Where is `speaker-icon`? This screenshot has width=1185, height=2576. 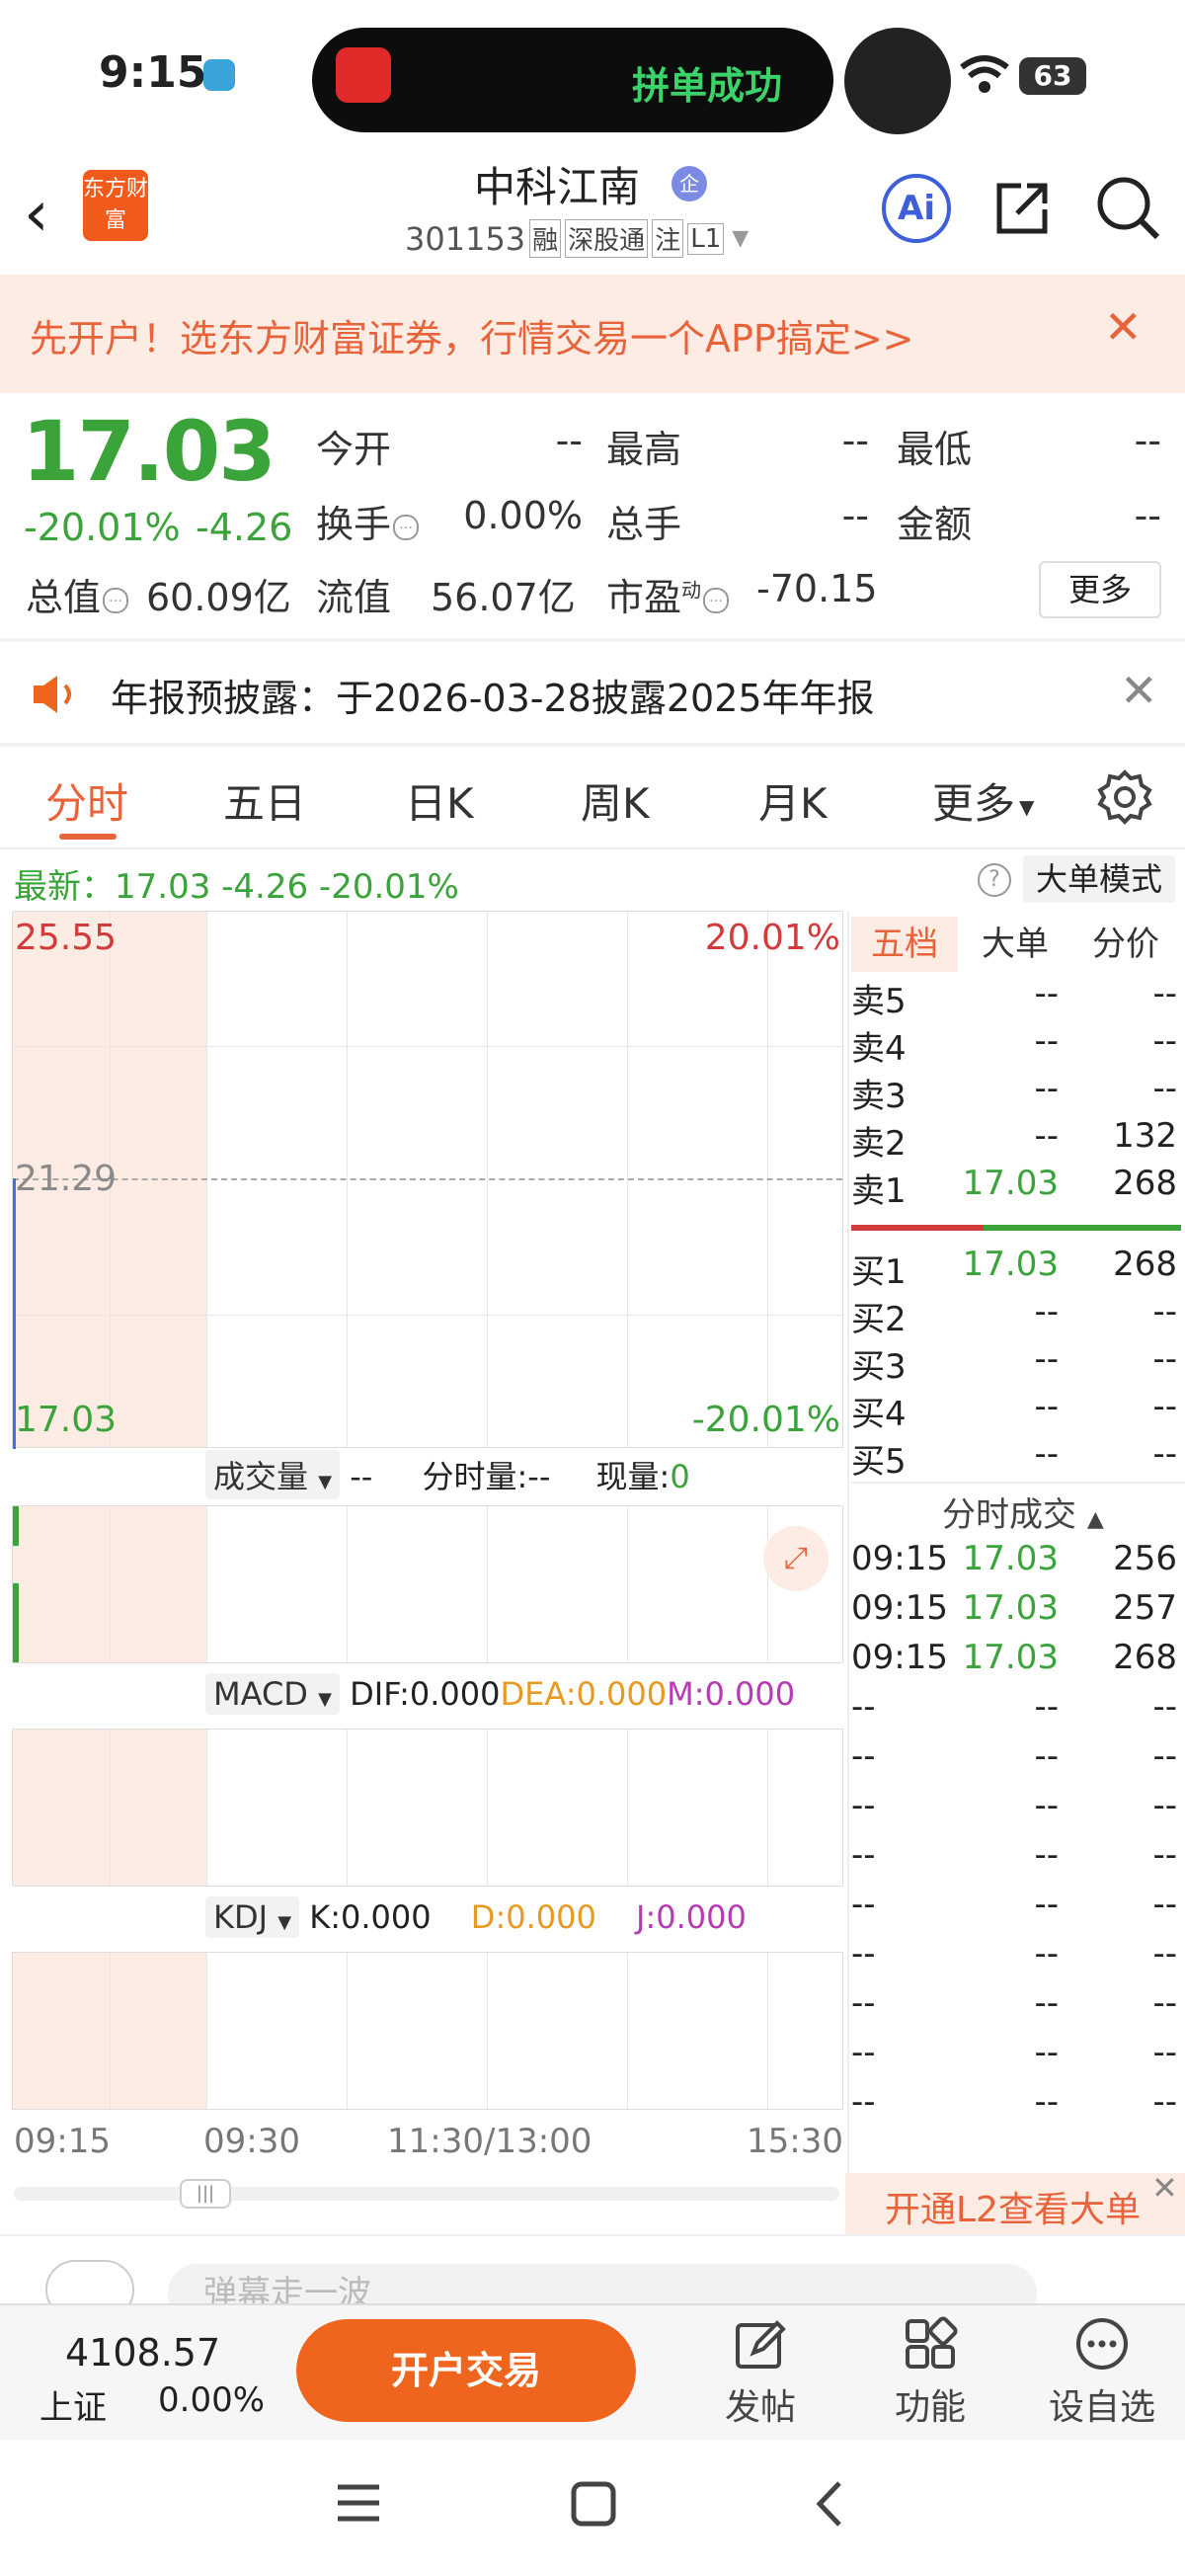
speaker-icon is located at coordinates (53, 694).